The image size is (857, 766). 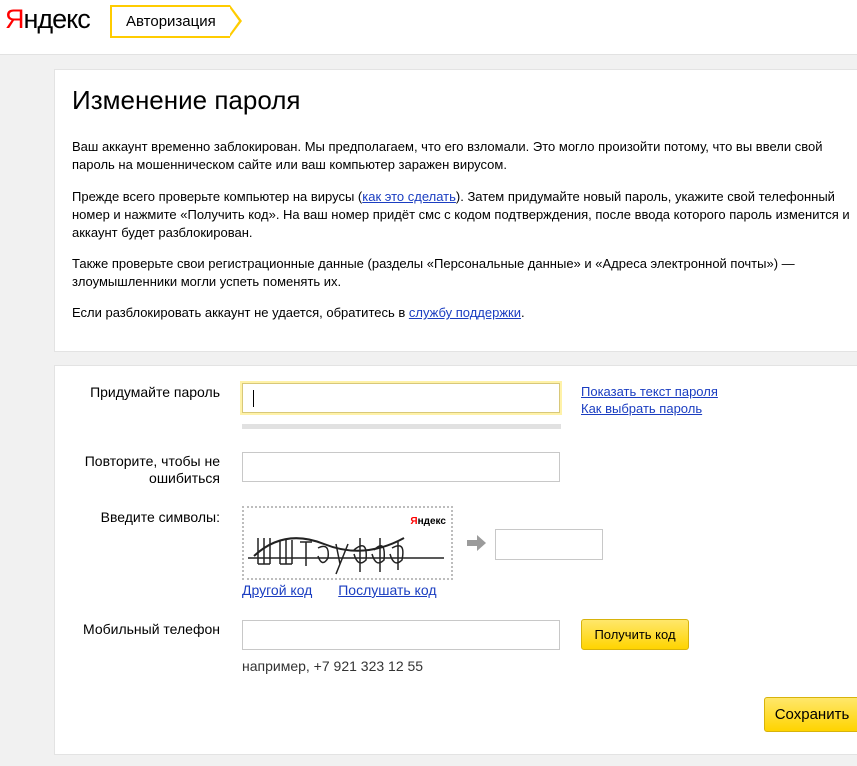 What do you see at coordinates (401, 426) in the screenshot?
I see `password-strength-bar` at bounding box center [401, 426].